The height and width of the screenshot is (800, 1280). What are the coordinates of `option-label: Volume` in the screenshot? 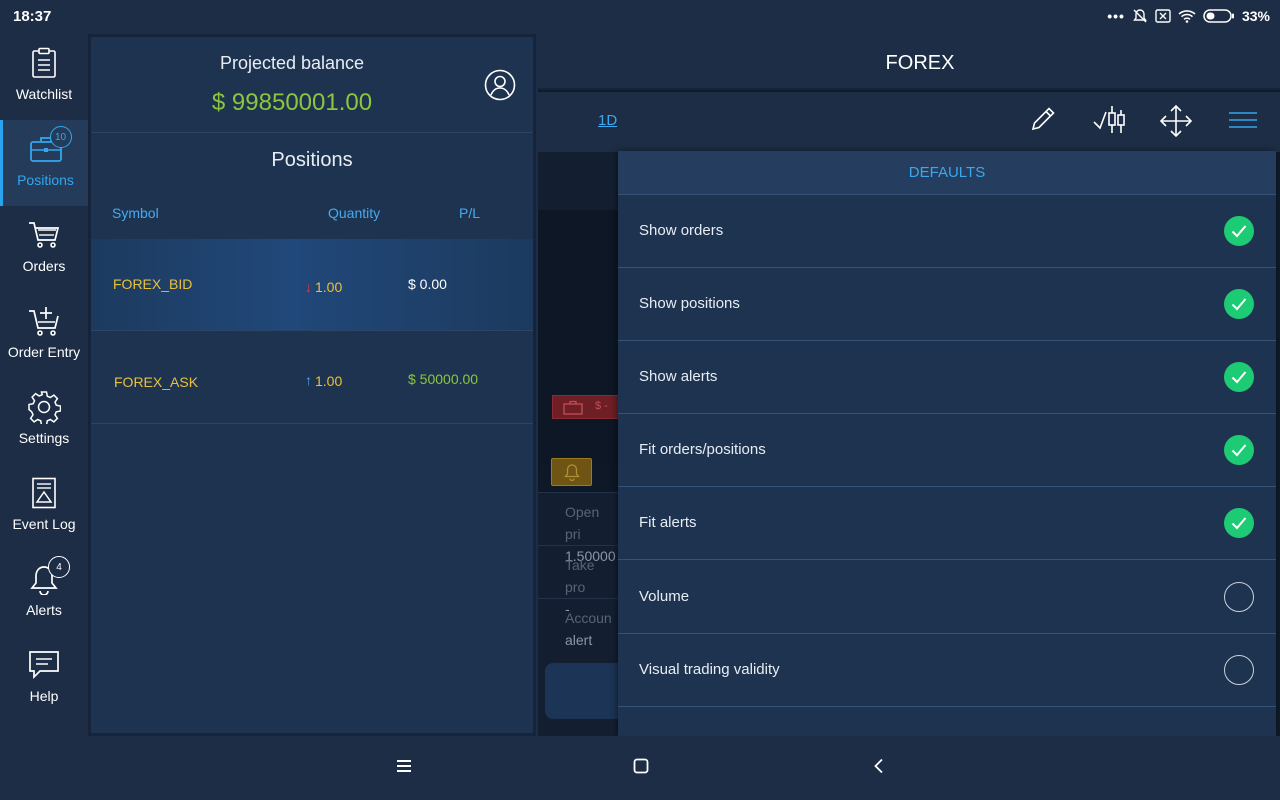 It's located at (664, 596).